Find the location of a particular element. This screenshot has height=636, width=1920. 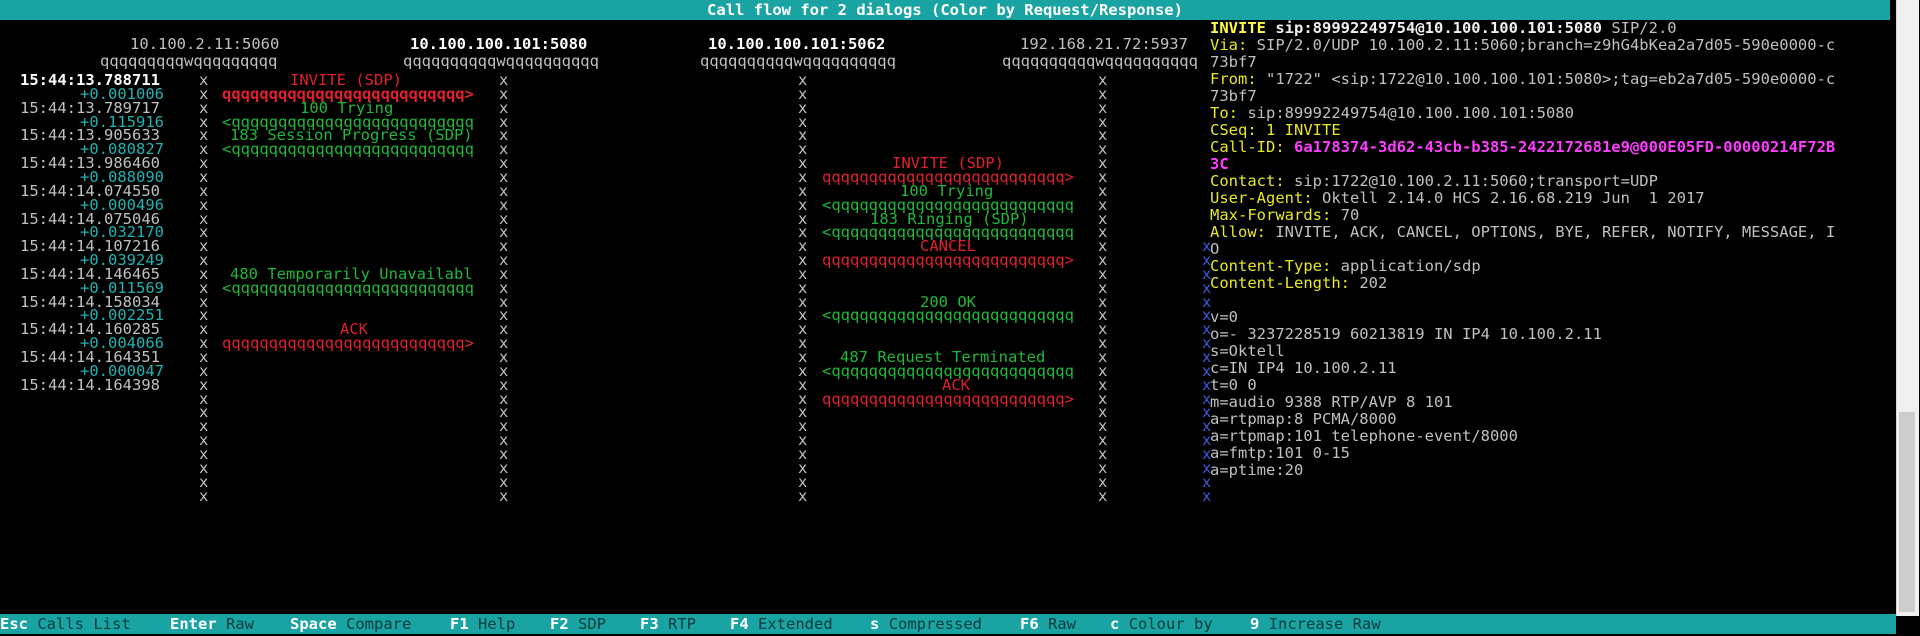

footer-shortcut: Space Compare is located at coordinates (350, 624).